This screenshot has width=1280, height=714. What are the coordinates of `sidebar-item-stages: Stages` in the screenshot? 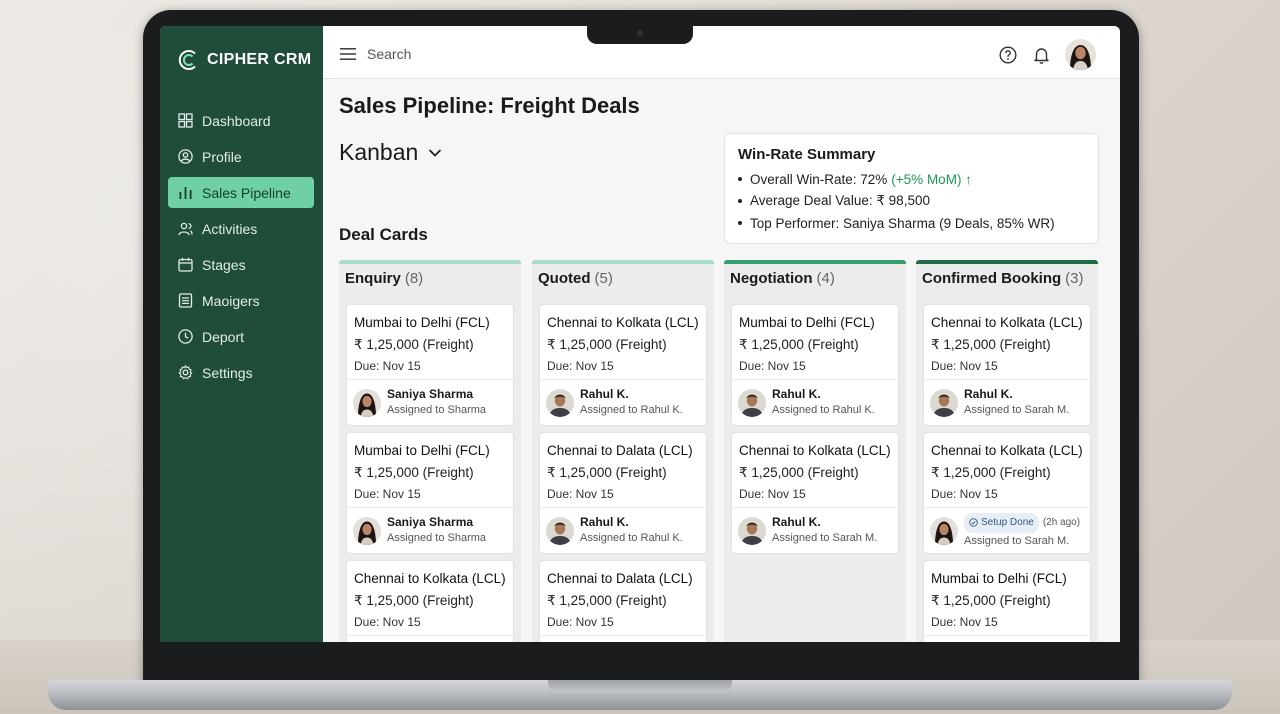 It's located at (241, 264).